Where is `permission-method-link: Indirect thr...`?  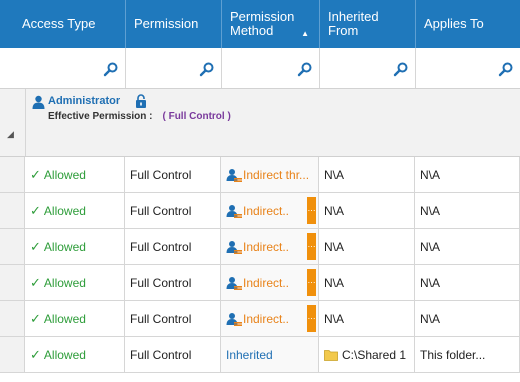
permission-method-link: Indirect thr... is located at coordinates (276, 175).